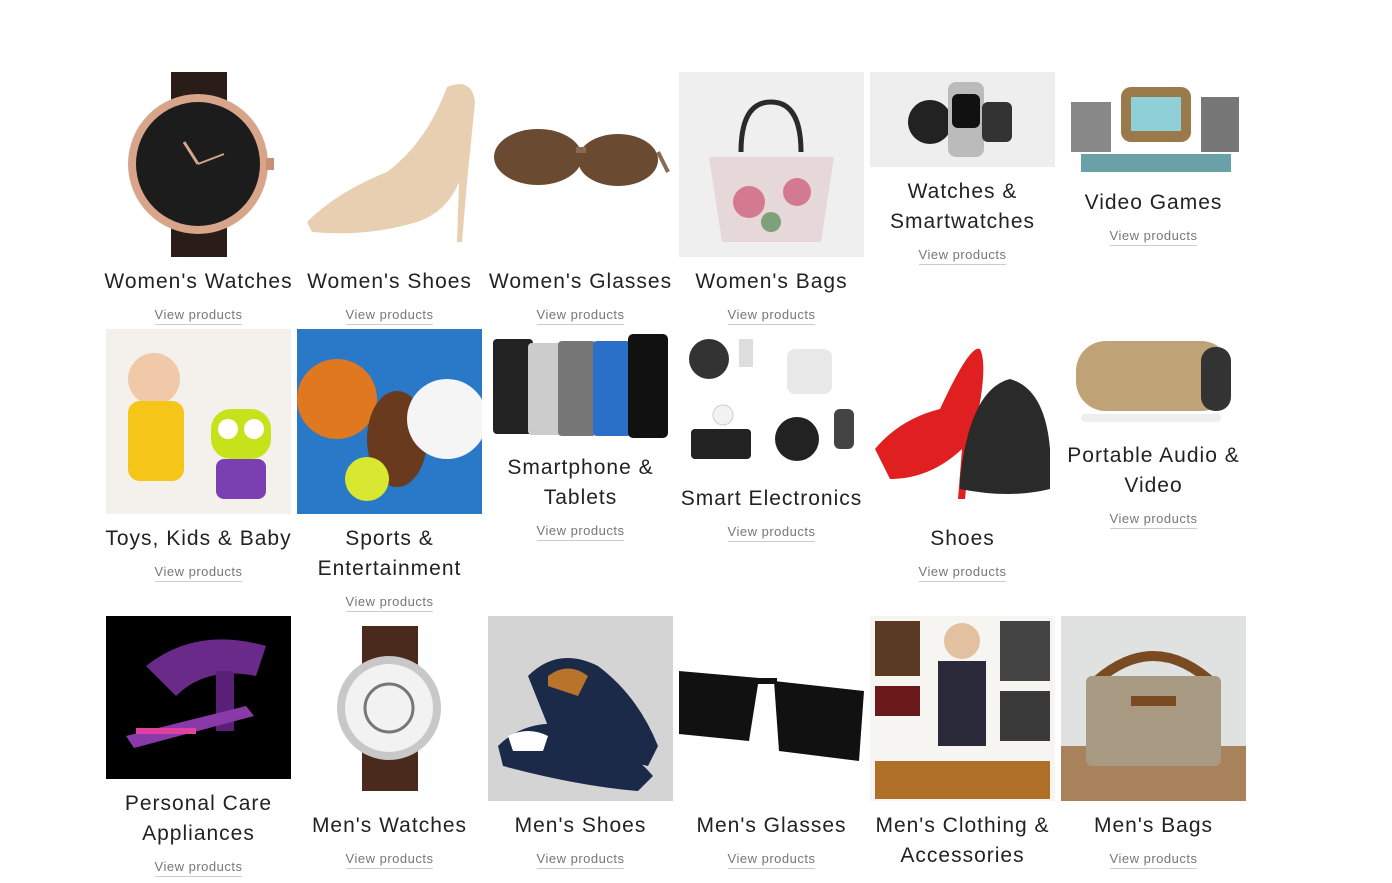 Image resolution: width=1392 pixels, height=883 pixels. What do you see at coordinates (1153, 202) in the screenshot?
I see `category-title: Video Games` at bounding box center [1153, 202].